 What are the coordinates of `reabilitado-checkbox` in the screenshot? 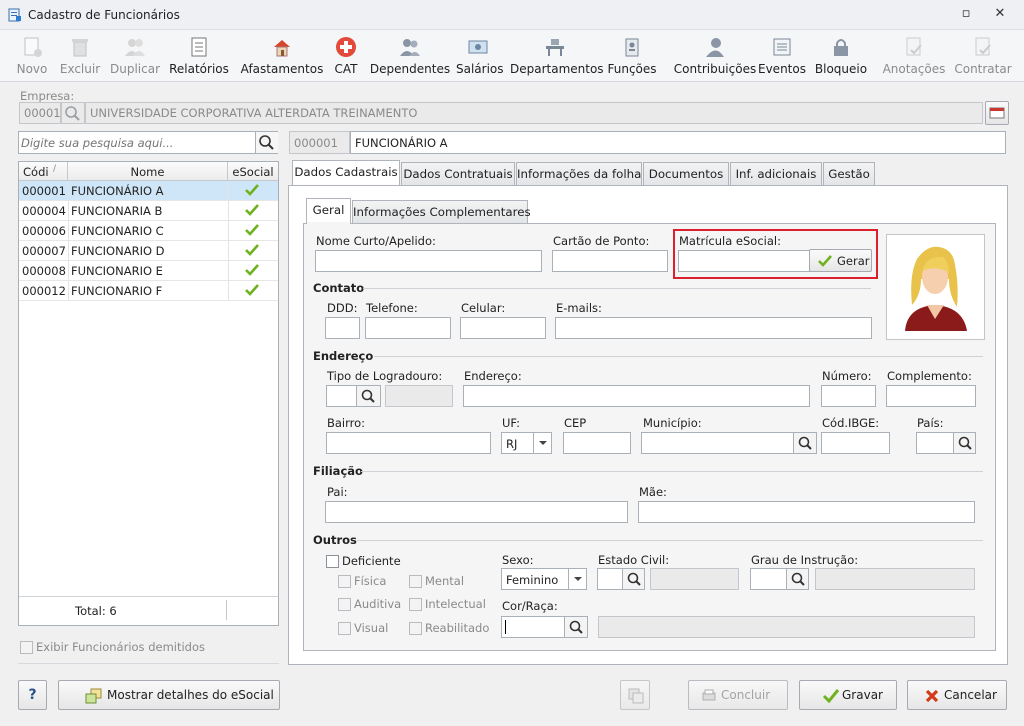 It's located at (415, 628).